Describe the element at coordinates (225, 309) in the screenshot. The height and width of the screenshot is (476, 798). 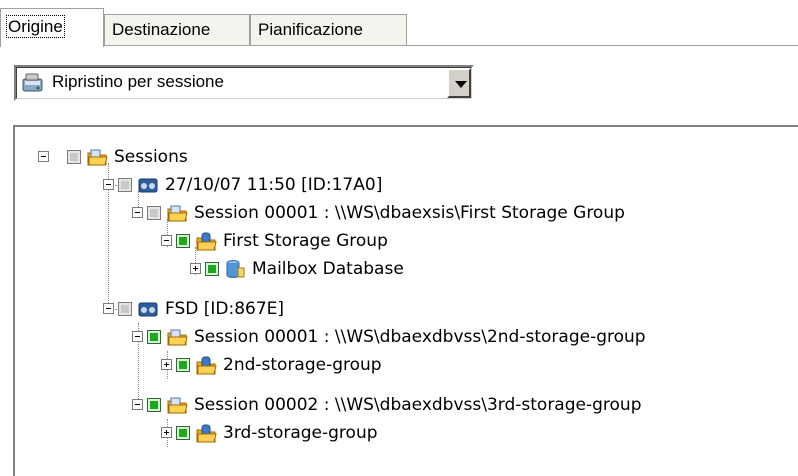
I see `tree-node-label: FSD [ID:867E]` at that location.